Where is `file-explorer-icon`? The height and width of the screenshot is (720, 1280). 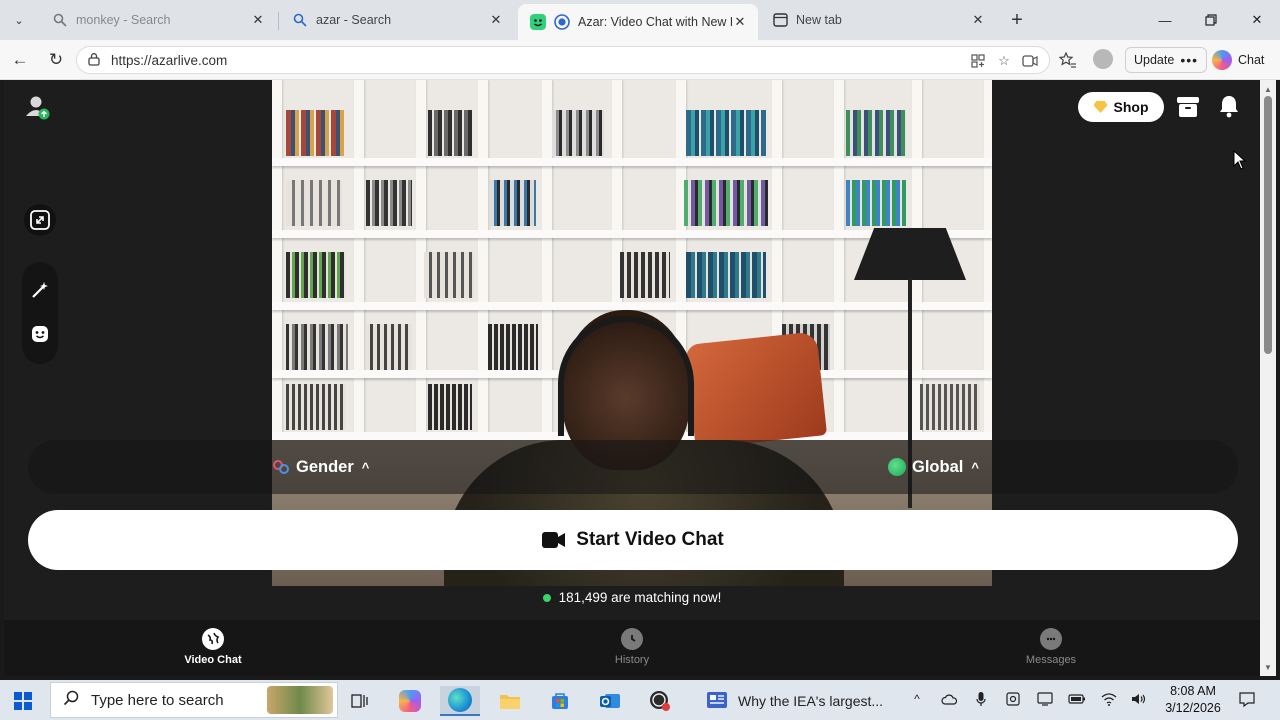 file-explorer-icon is located at coordinates (510, 701).